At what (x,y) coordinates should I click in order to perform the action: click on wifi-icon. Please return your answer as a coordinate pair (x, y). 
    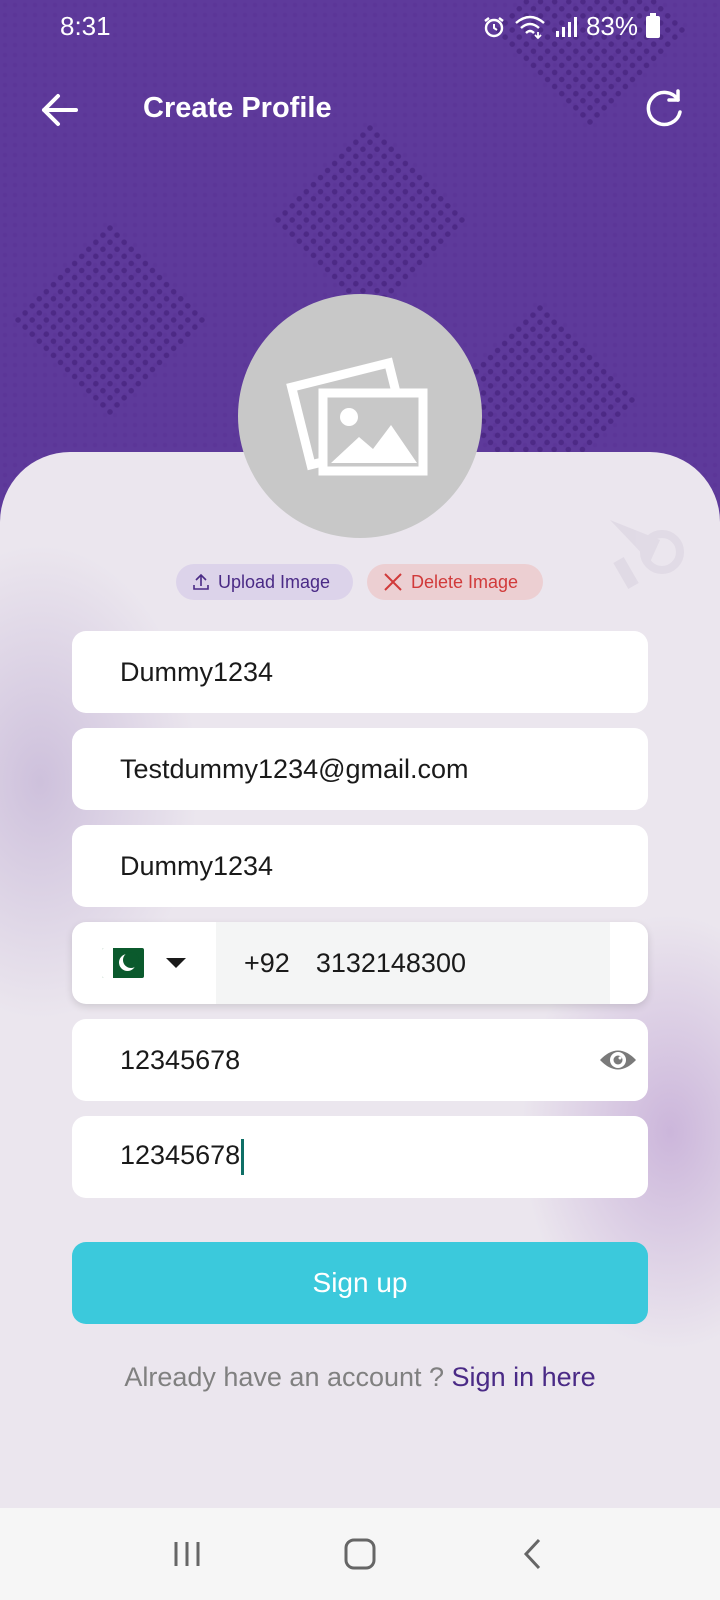
    Looking at the image, I should click on (530, 27).